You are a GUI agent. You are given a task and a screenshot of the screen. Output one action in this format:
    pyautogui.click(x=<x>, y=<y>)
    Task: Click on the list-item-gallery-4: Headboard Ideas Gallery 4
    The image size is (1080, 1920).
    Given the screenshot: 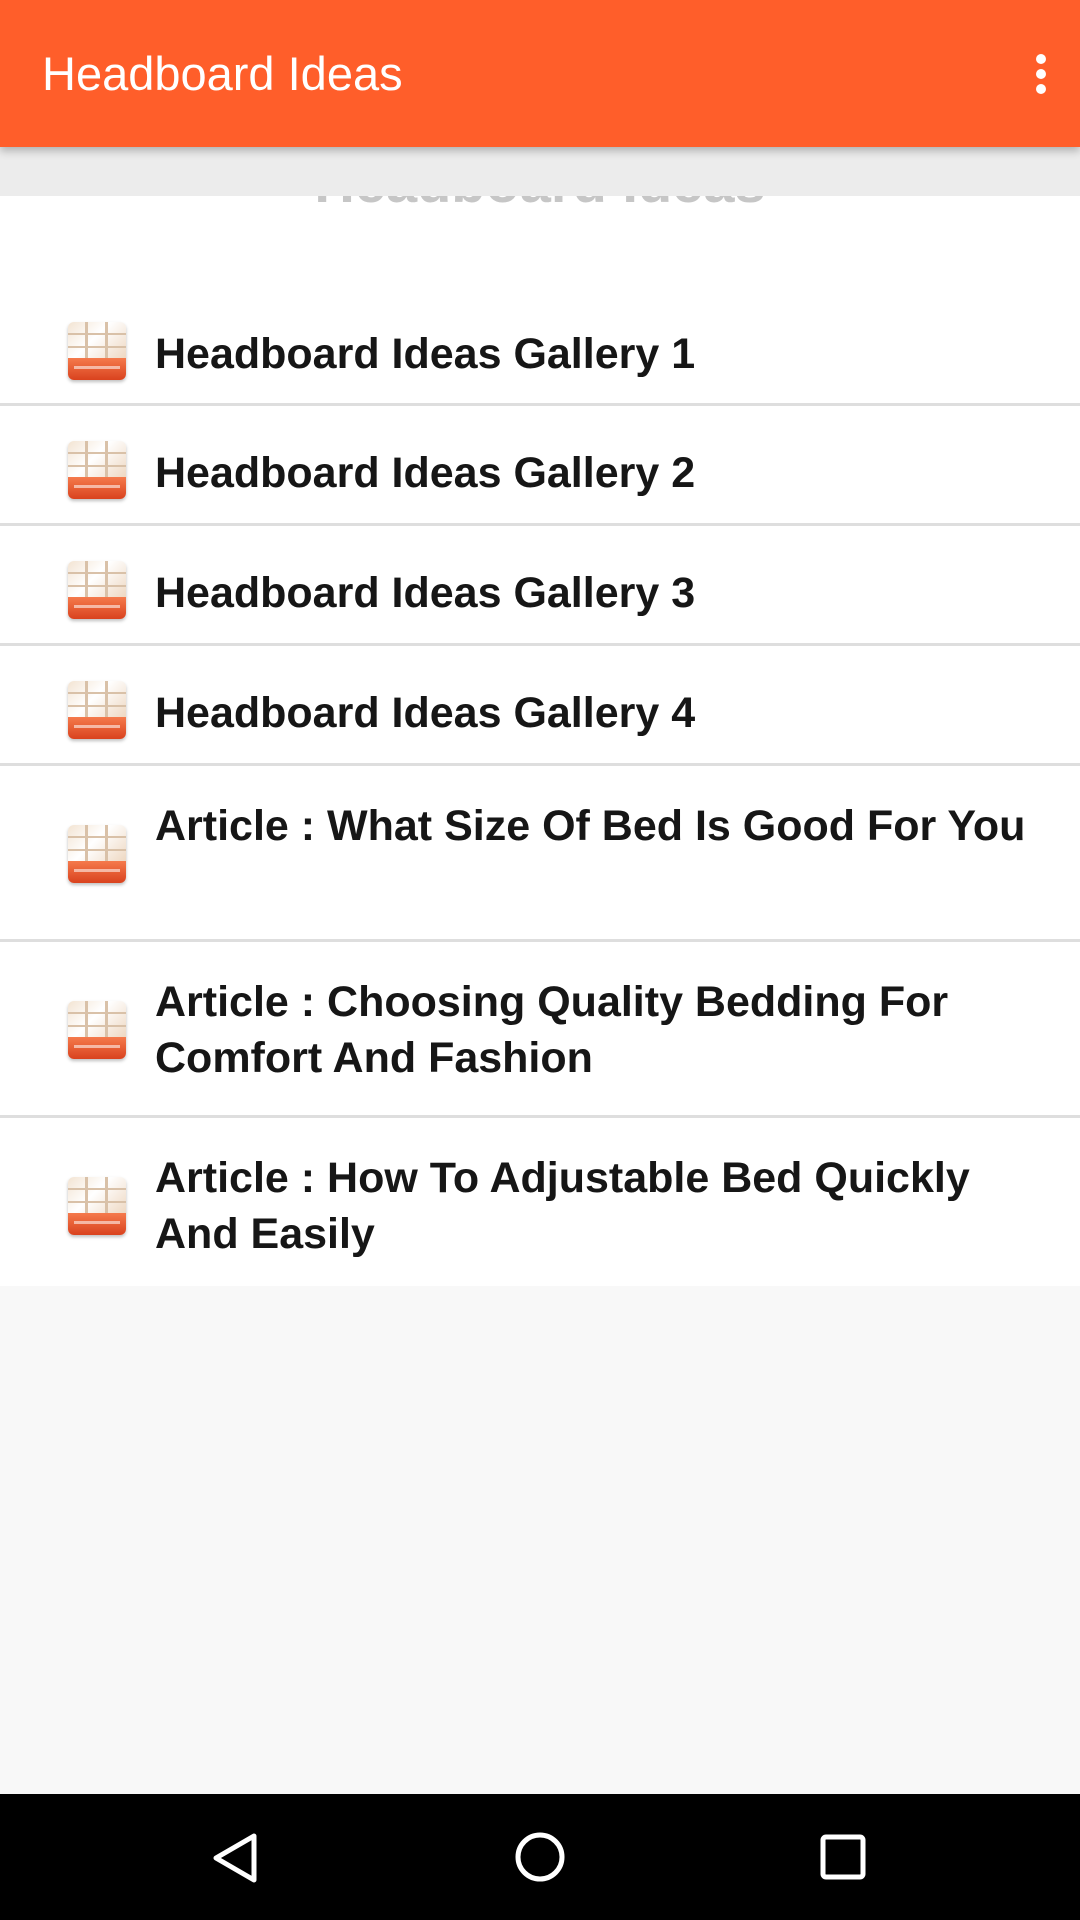 What is the action you would take?
    pyautogui.click(x=540, y=706)
    